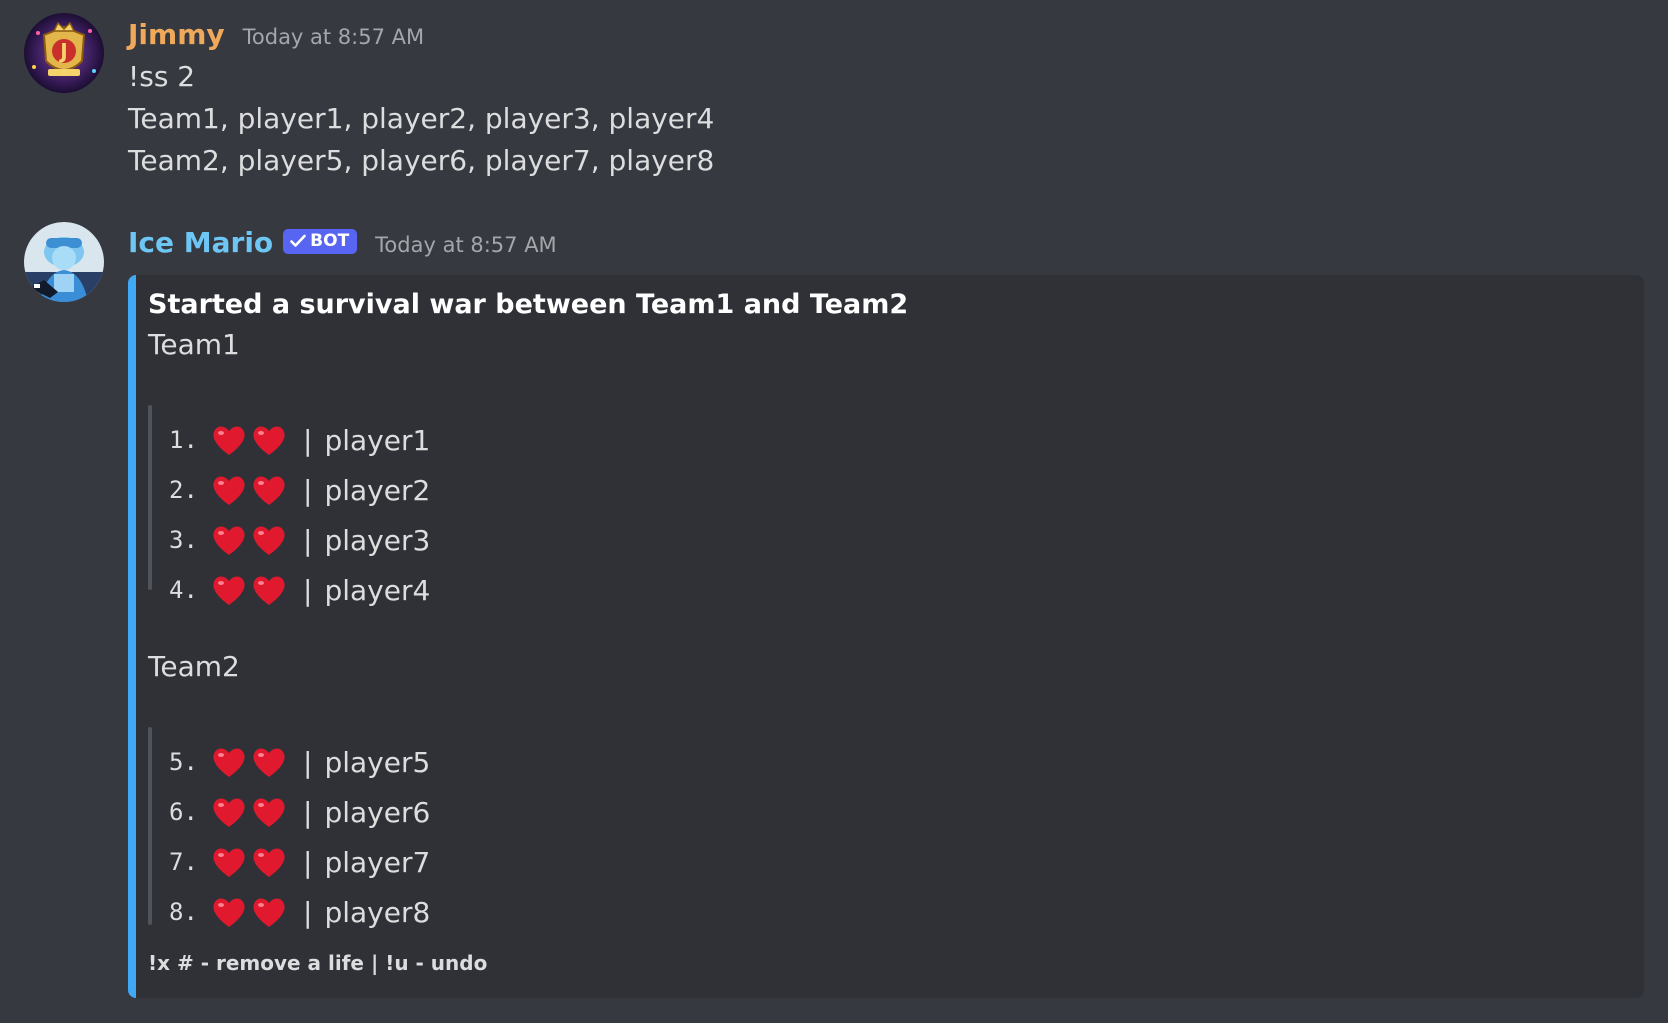 The image size is (1668, 1023). I want to click on player-name: player5, so click(377, 762).